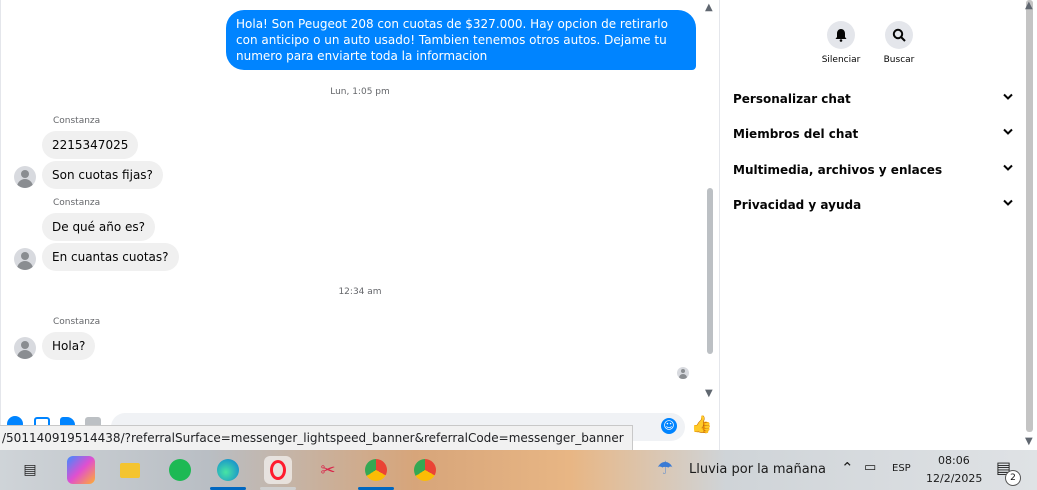 This screenshot has height=490, width=1037. I want to click on edge-icon, so click(228, 470).